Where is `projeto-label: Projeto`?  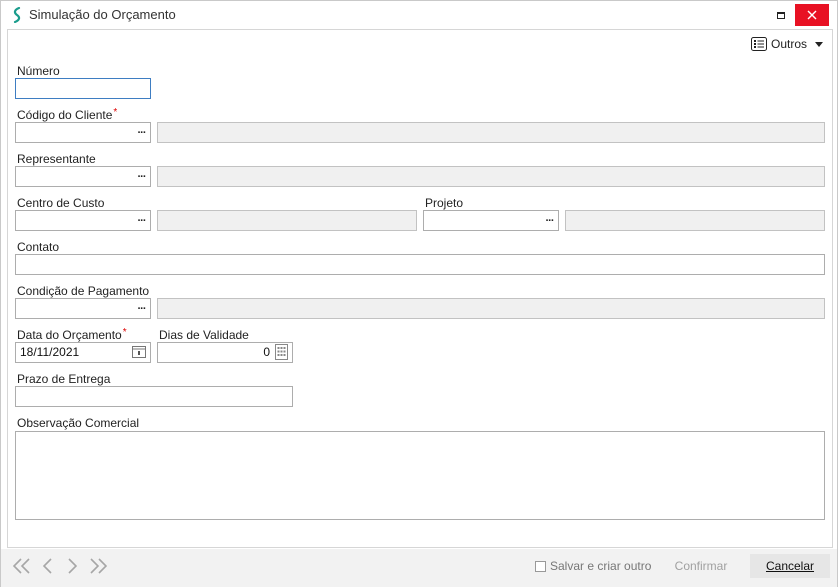 projeto-label: Projeto is located at coordinates (444, 203).